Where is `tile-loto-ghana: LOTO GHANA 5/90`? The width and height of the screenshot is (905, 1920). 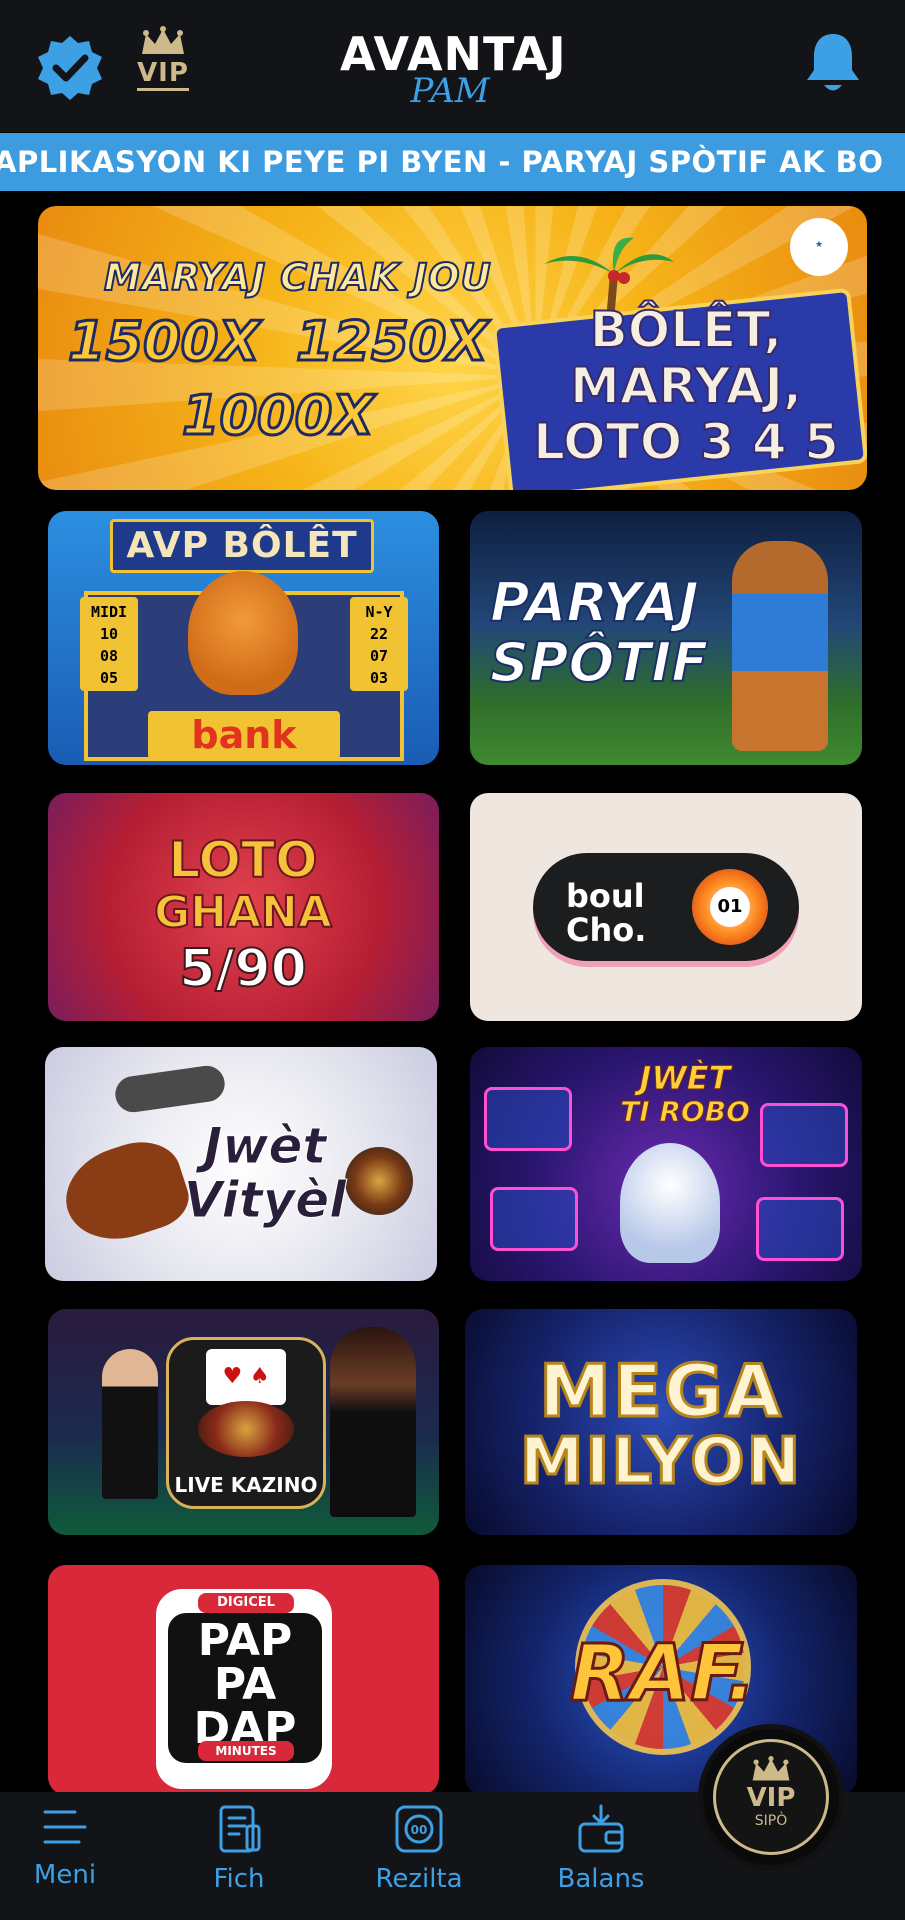
tile-loto-ghana: LOTO GHANA 5/90 is located at coordinates (243, 907).